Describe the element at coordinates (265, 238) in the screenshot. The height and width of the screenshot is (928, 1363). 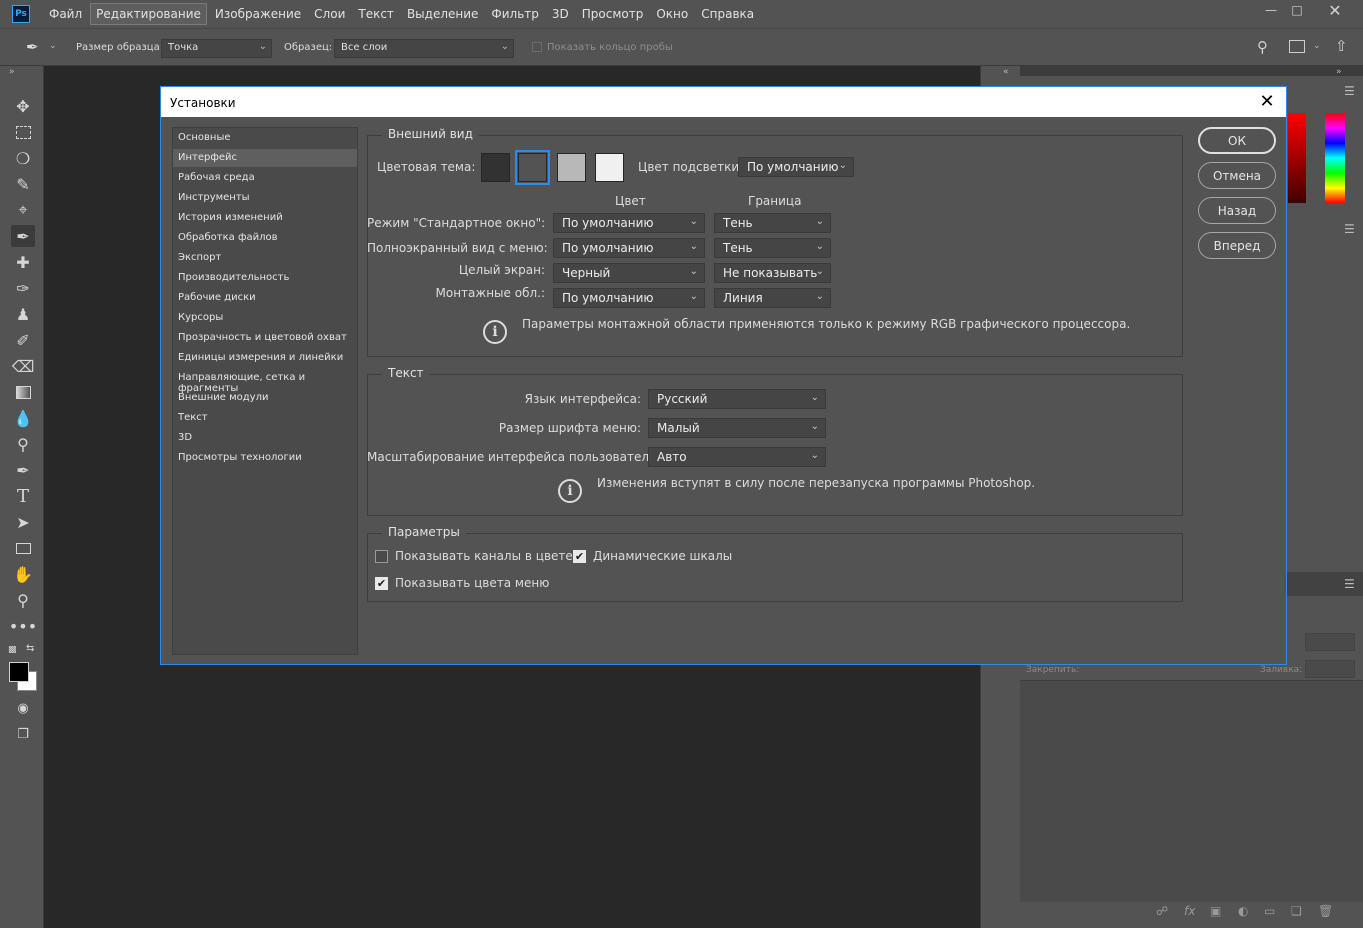
I see `nav-item-file-handling: Обработка файлов` at that location.